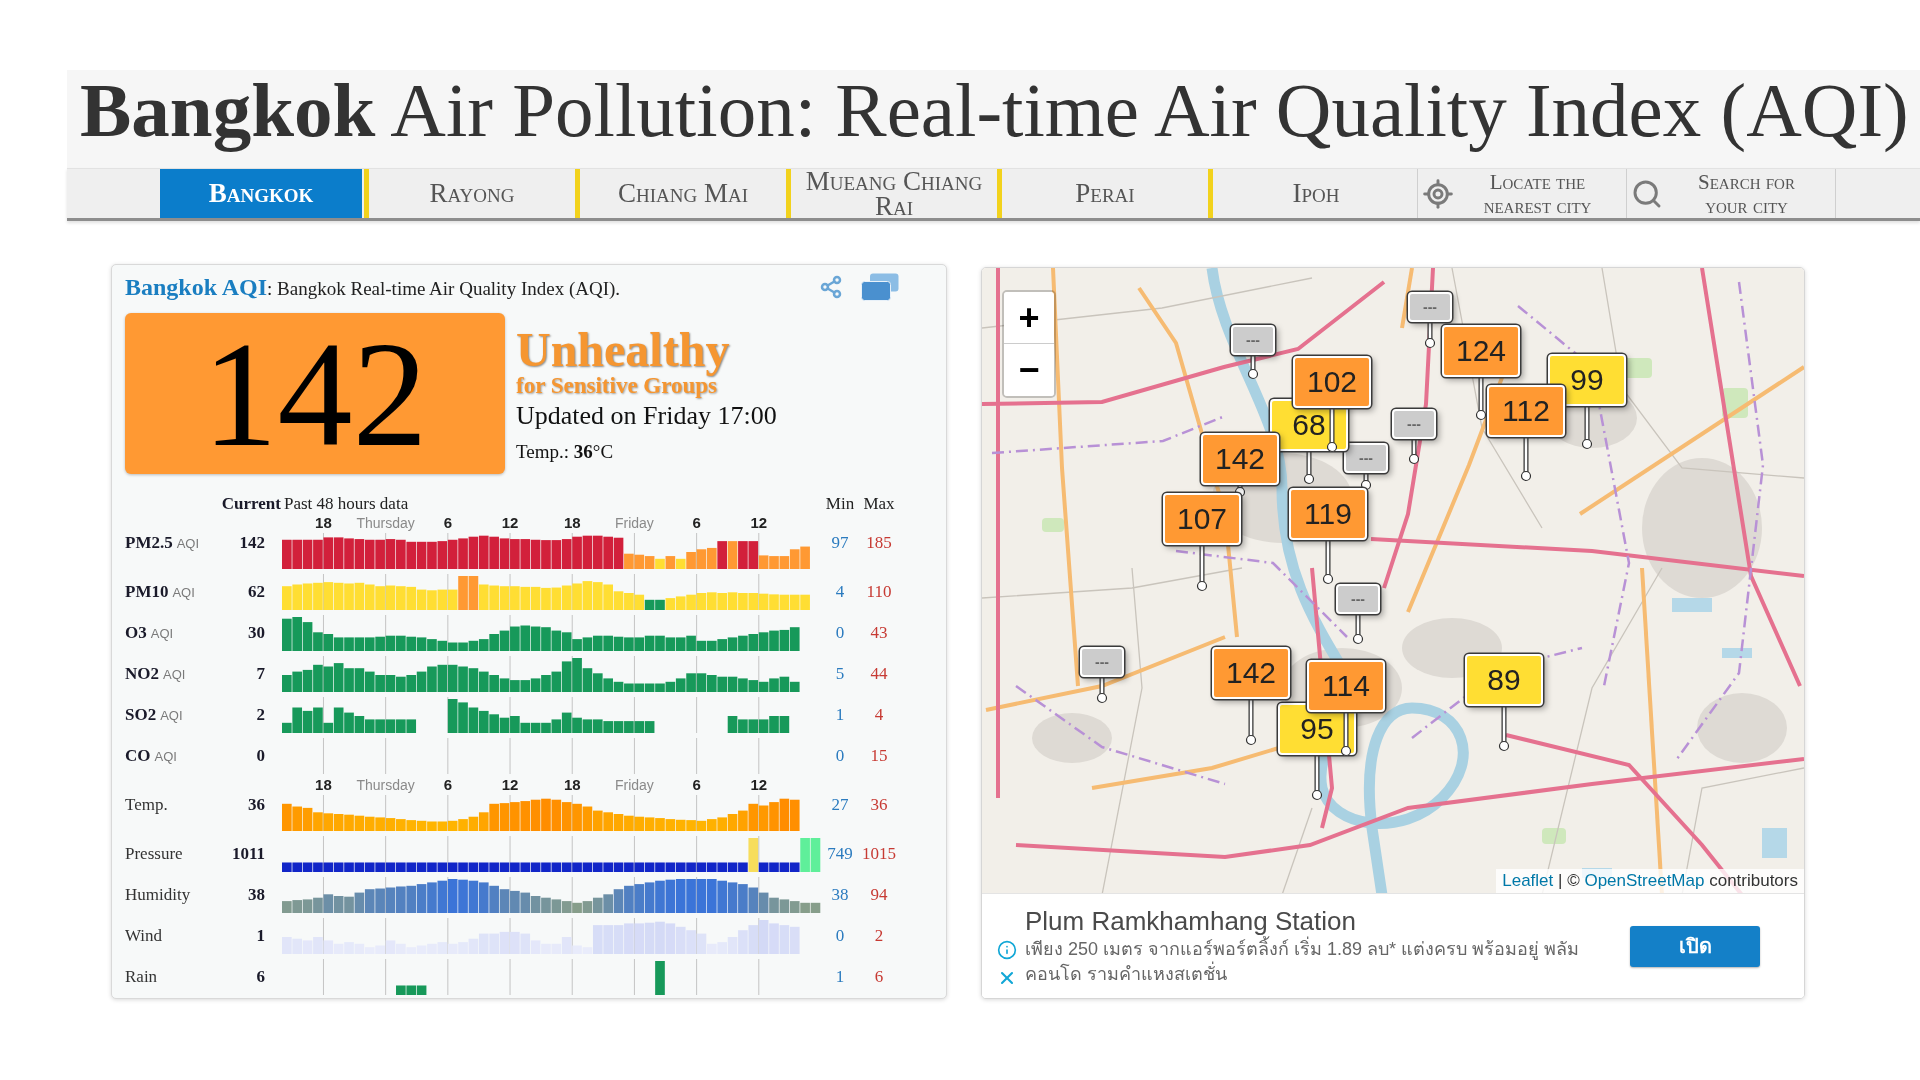 Image resolution: width=1920 pixels, height=1080 pixels. I want to click on max-value: 1015, so click(879, 853).